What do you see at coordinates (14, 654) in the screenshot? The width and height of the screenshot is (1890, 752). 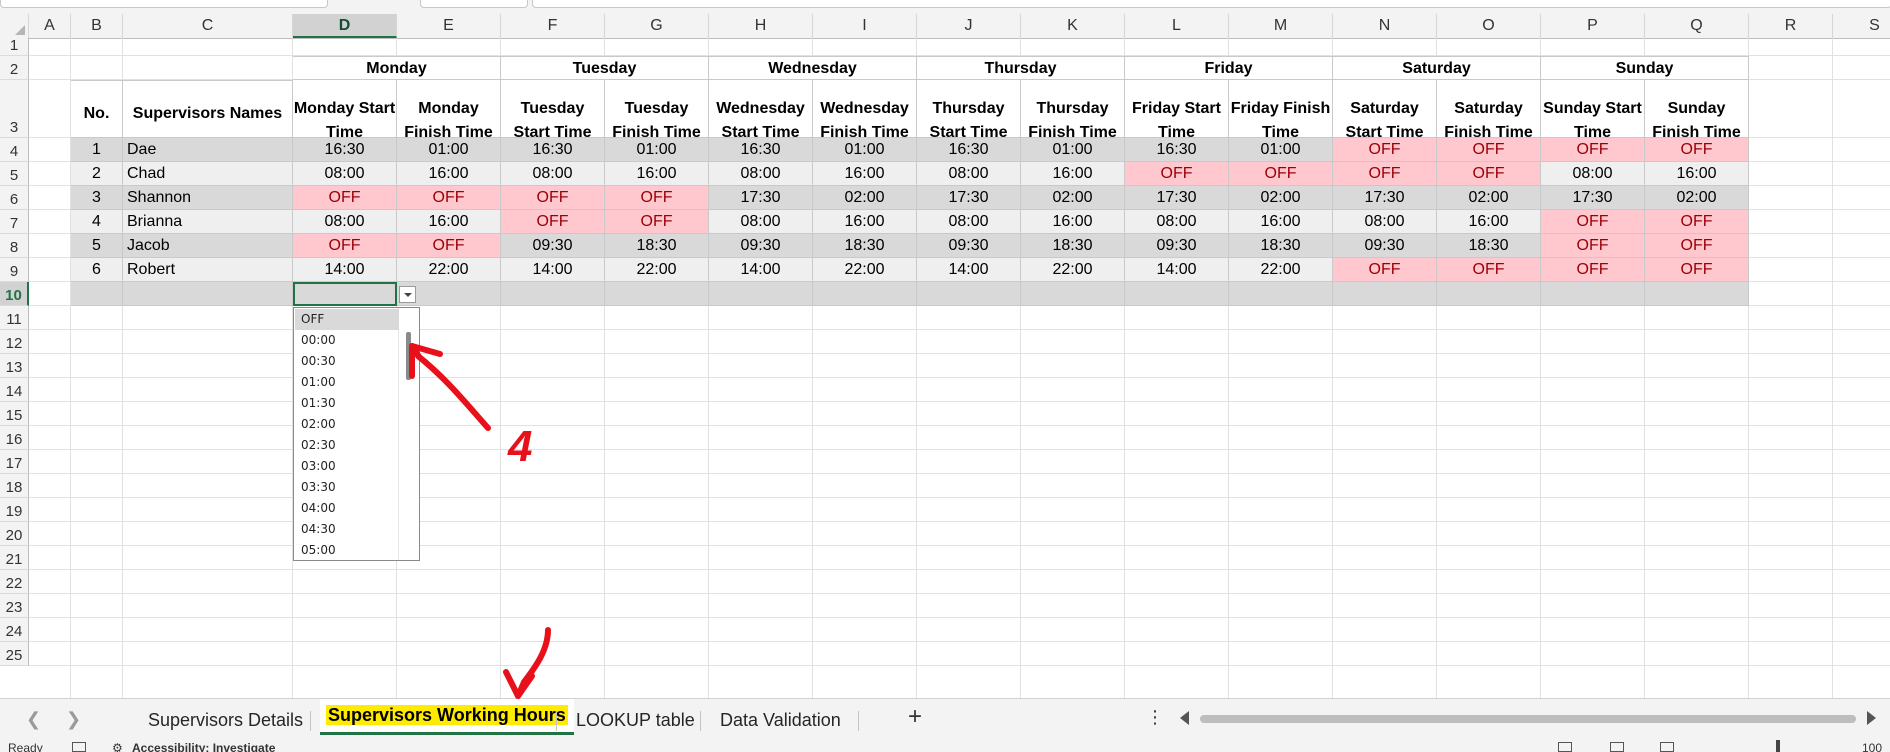 I see `row-header-25: 25` at bounding box center [14, 654].